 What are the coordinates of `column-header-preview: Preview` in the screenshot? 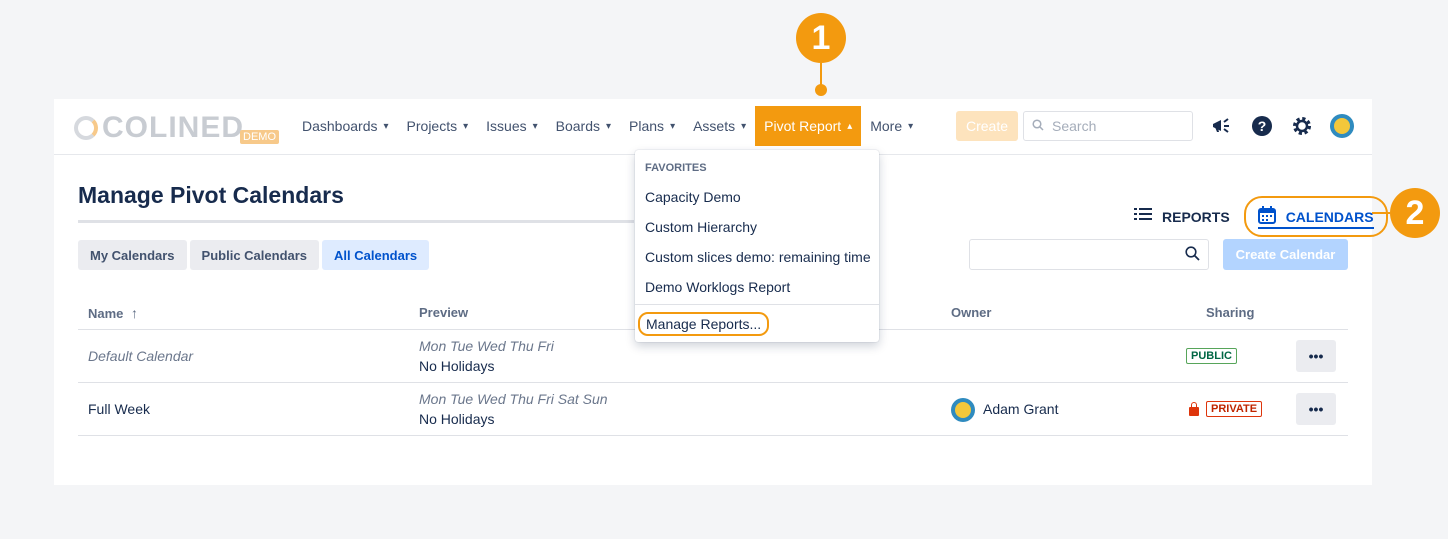 It's located at (444, 312).